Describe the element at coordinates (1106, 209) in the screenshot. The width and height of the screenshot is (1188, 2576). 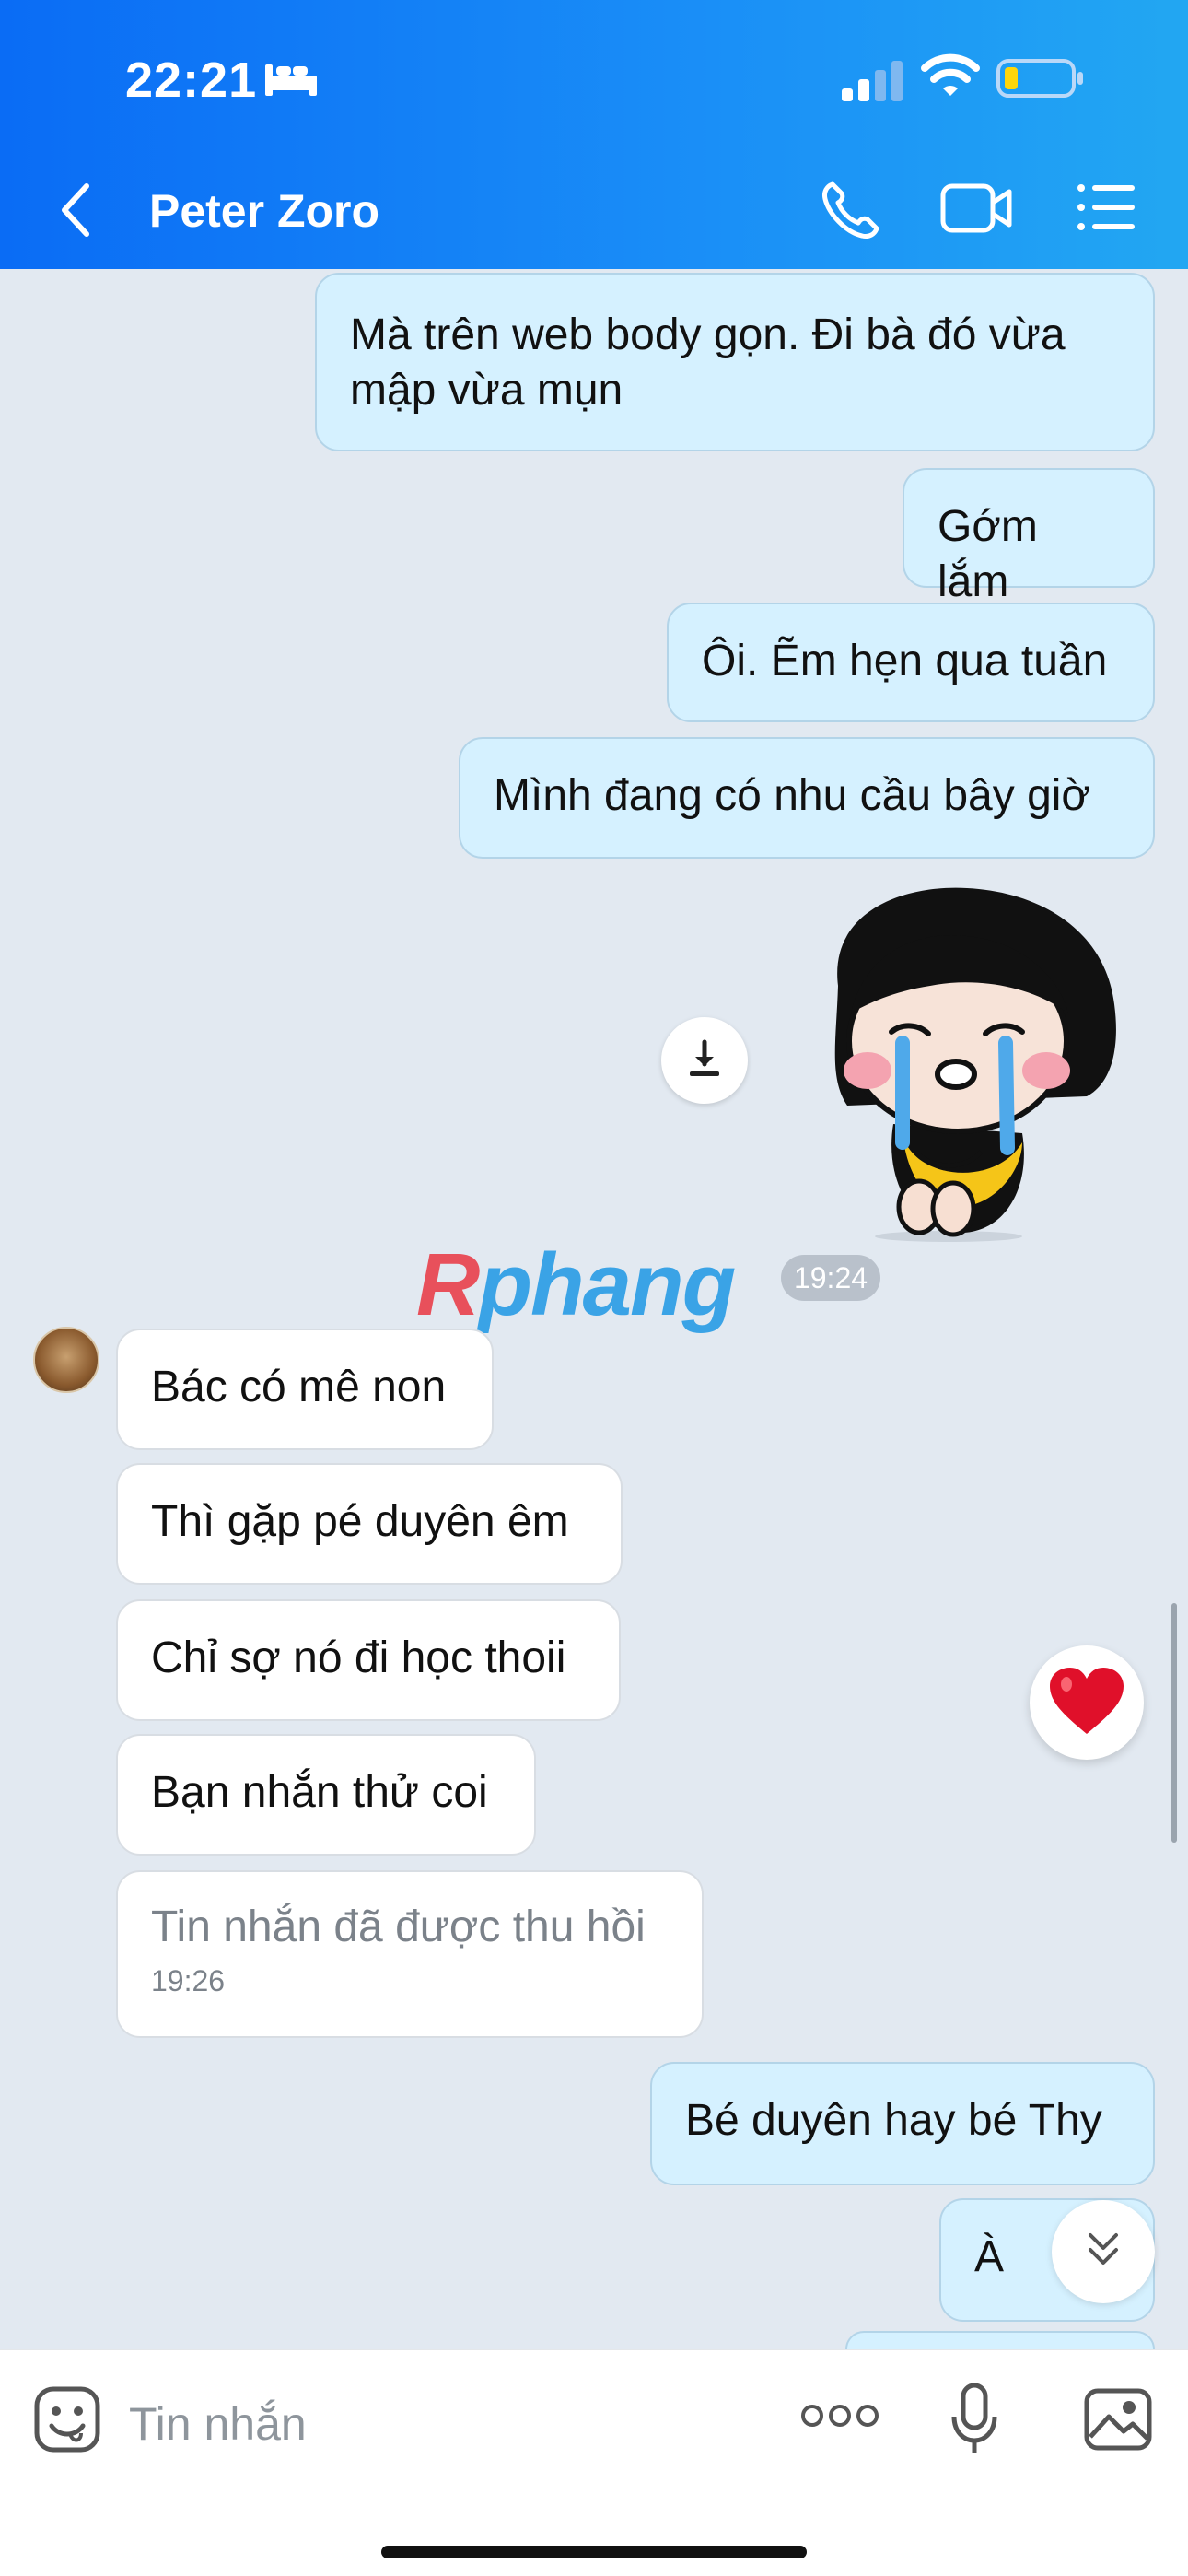
I see `list-menu-icon` at that location.